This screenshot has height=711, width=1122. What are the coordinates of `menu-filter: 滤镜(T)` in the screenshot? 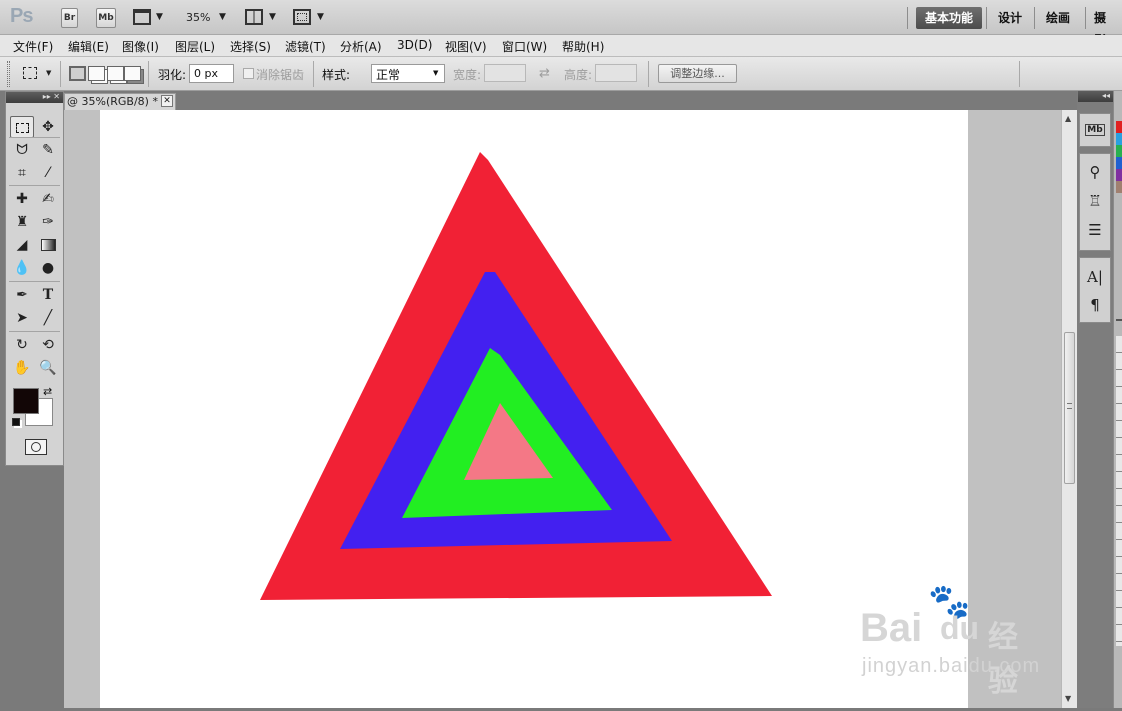 It's located at (305, 46).